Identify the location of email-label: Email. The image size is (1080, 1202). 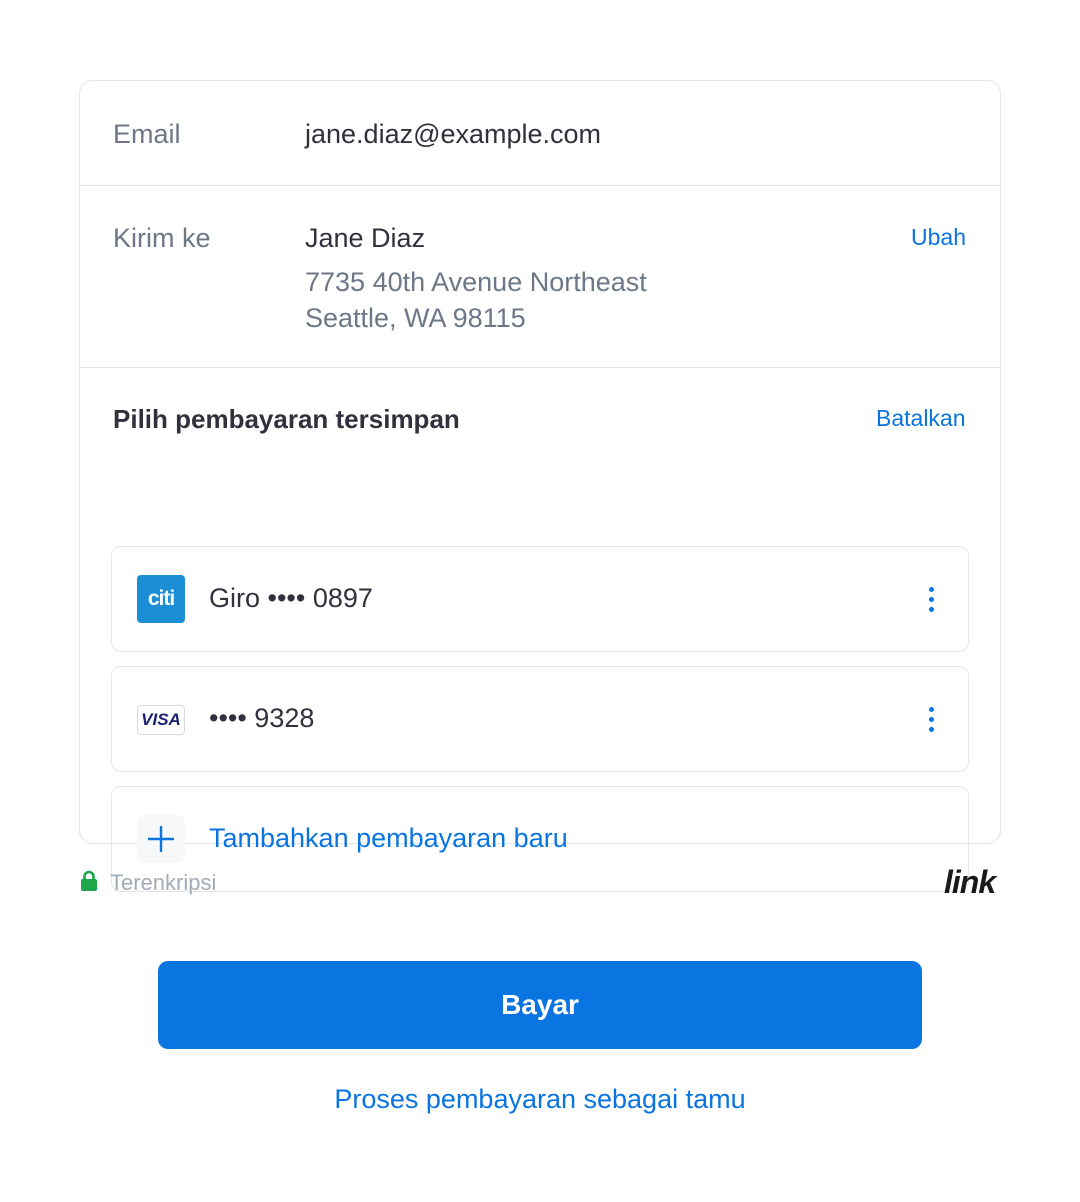
(147, 134).